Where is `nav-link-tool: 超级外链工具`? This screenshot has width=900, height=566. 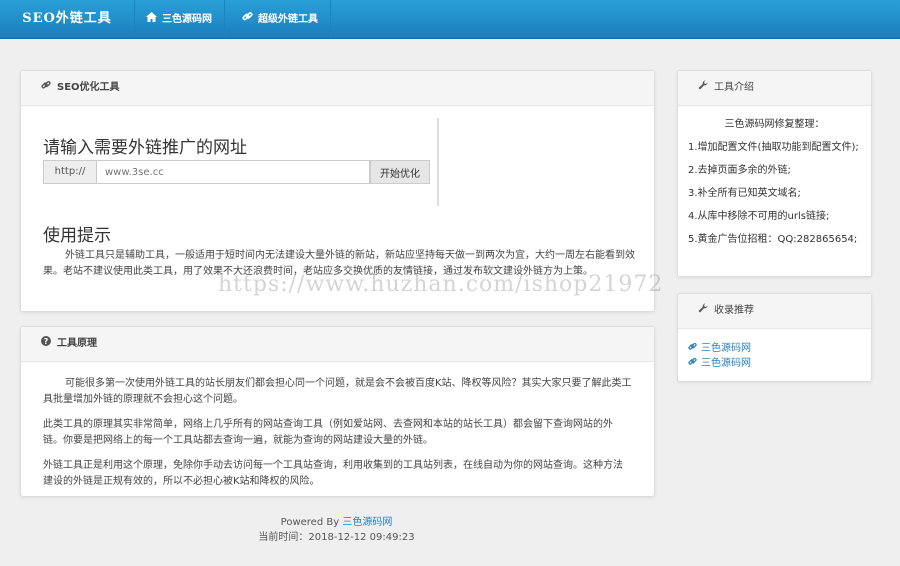
nav-link-tool: 超级外链工具 is located at coordinates (280, 19).